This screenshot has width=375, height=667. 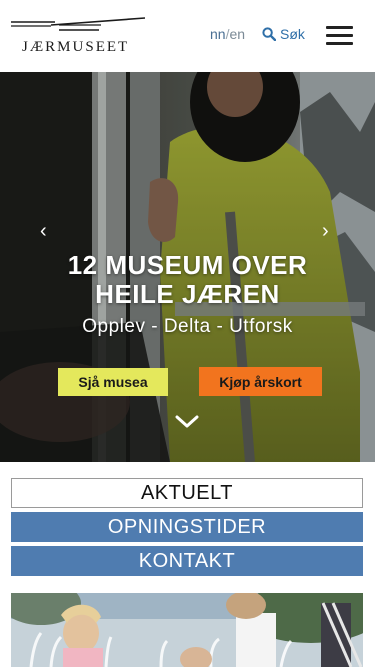 What do you see at coordinates (218, 34) in the screenshot?
I see `lang-nn-link: nn` at bounding box center [218, 34].